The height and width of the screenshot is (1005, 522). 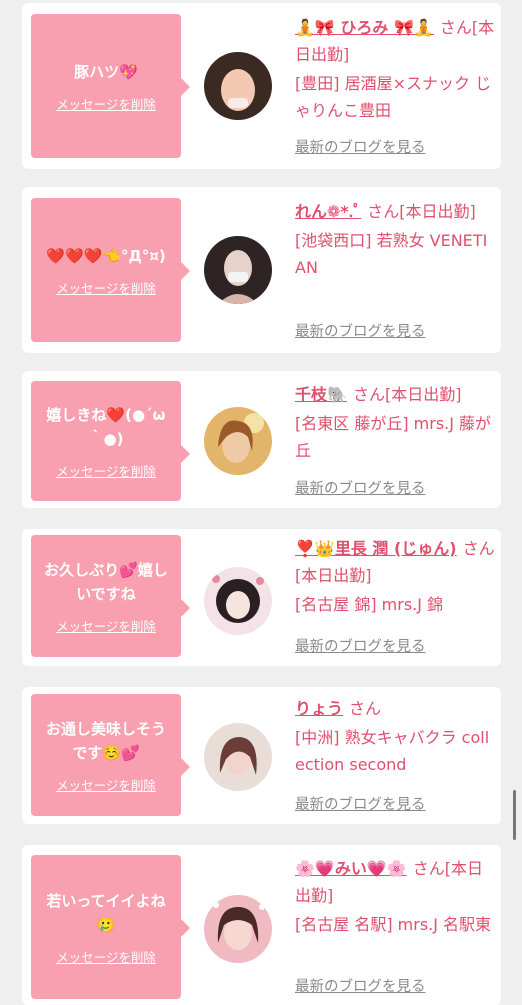 What do you see at coordinates (393, 437) in the screenshot?
I see `shop-info: [名東区 藤が丘] mrs.J 藤が丘` at bounding box center [393, 437].